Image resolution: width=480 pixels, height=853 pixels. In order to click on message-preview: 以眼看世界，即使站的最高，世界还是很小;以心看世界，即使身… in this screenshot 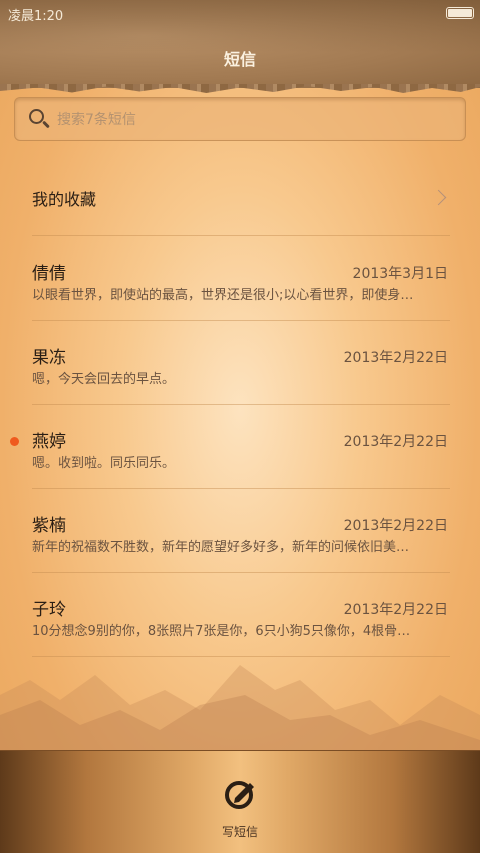, I will do `click(223, 295)`.